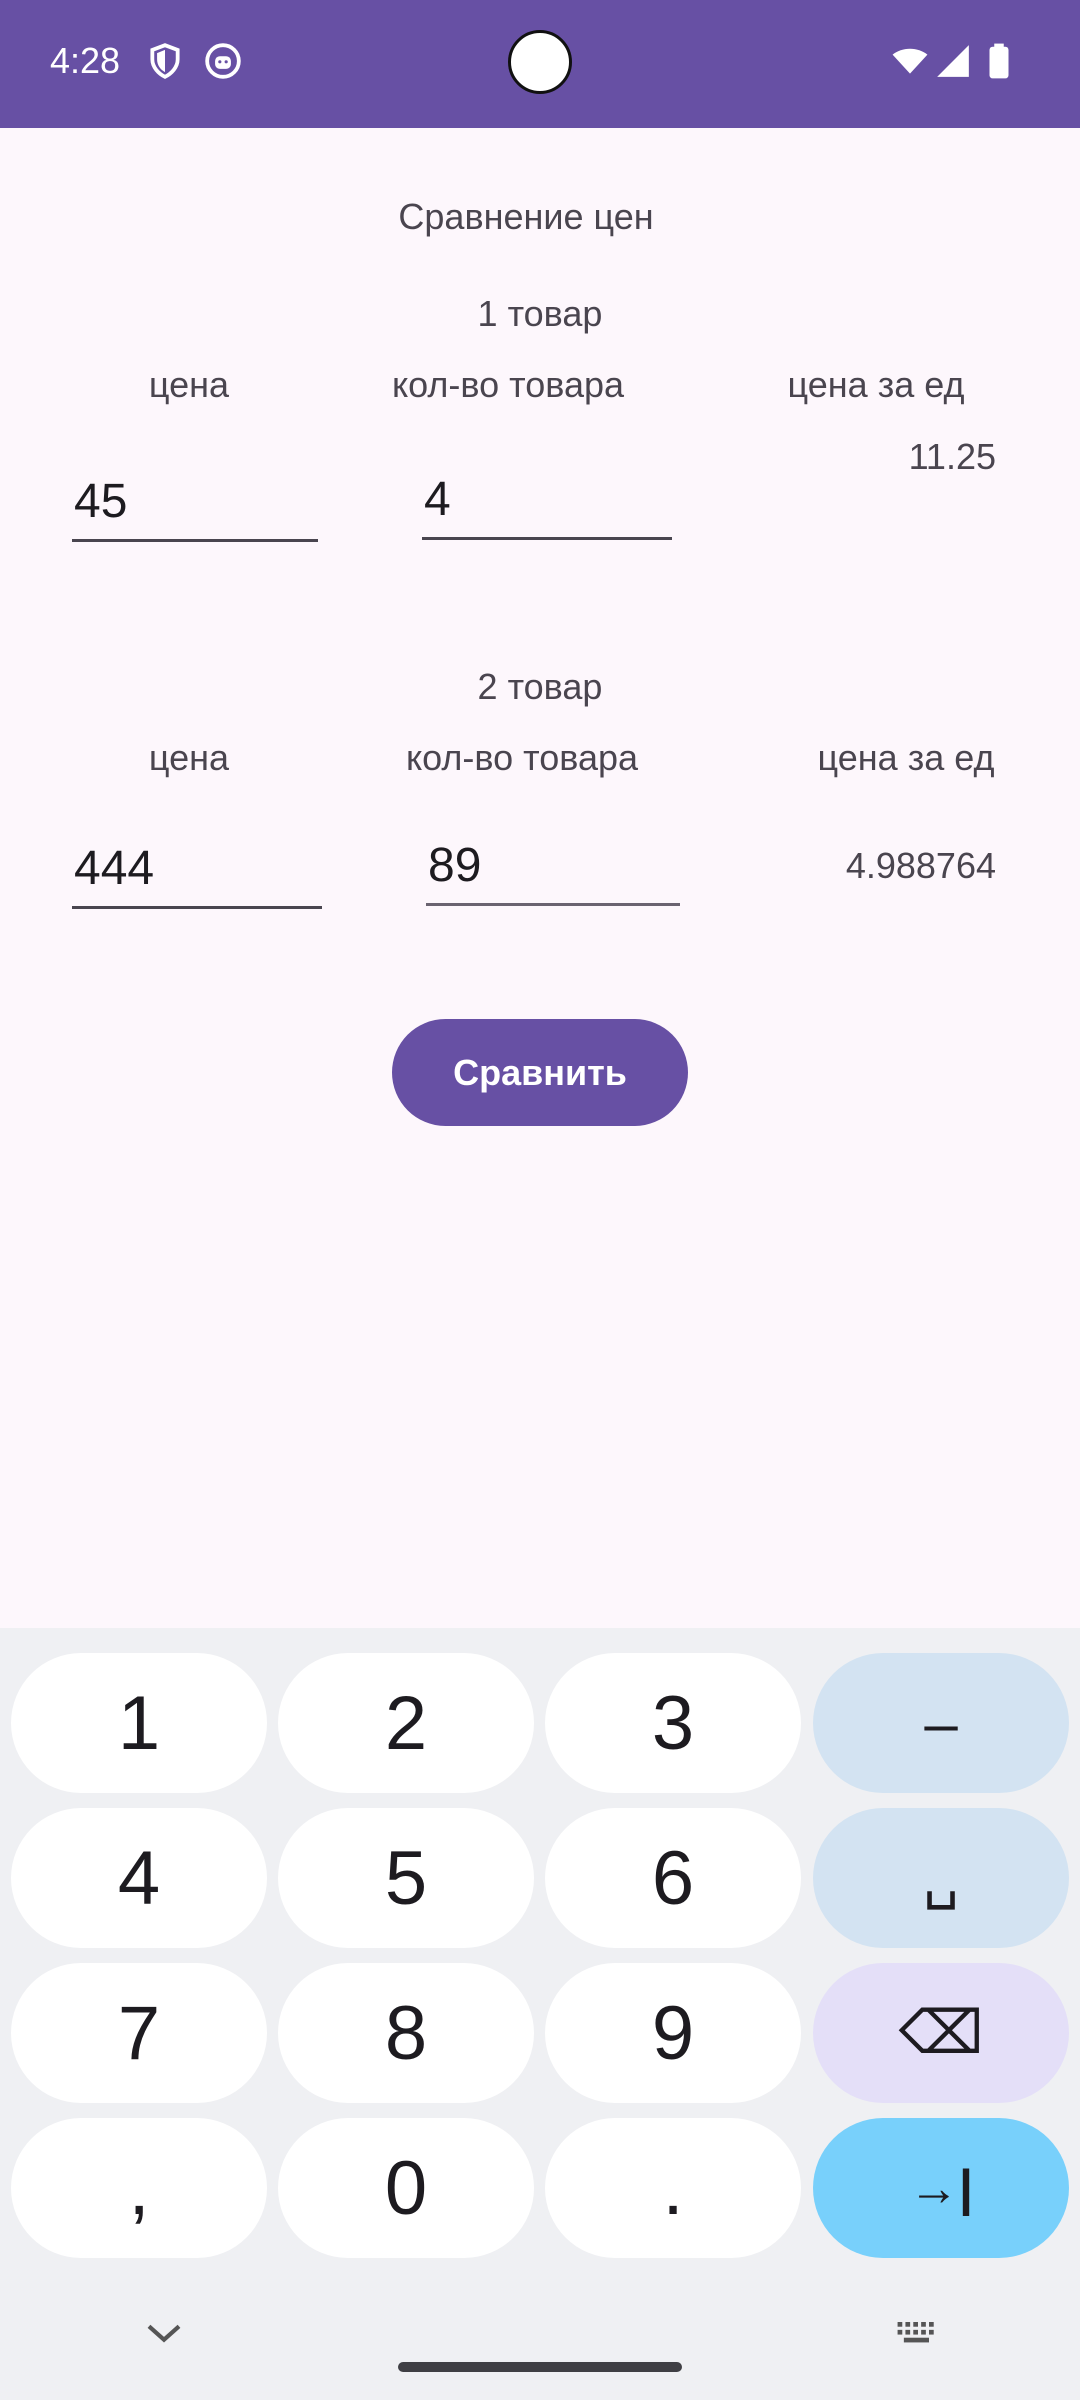 The height and width of the screenshot is (2400, 1080). I want to click on item1-unit-price-label: цена за ед, so click(876, 384).